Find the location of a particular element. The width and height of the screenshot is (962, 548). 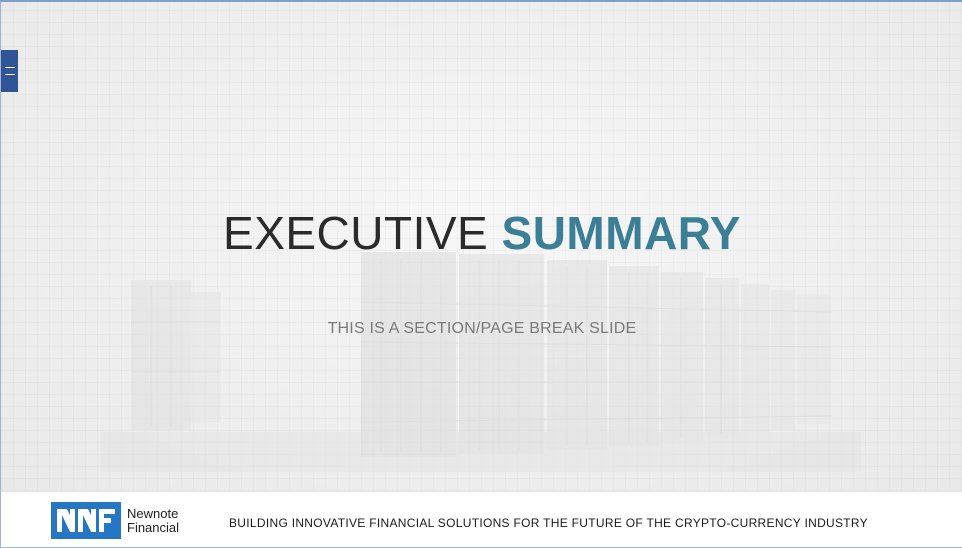

slide-title: EXECUTIVE SUMMARY is located at coordinates (481, 233).